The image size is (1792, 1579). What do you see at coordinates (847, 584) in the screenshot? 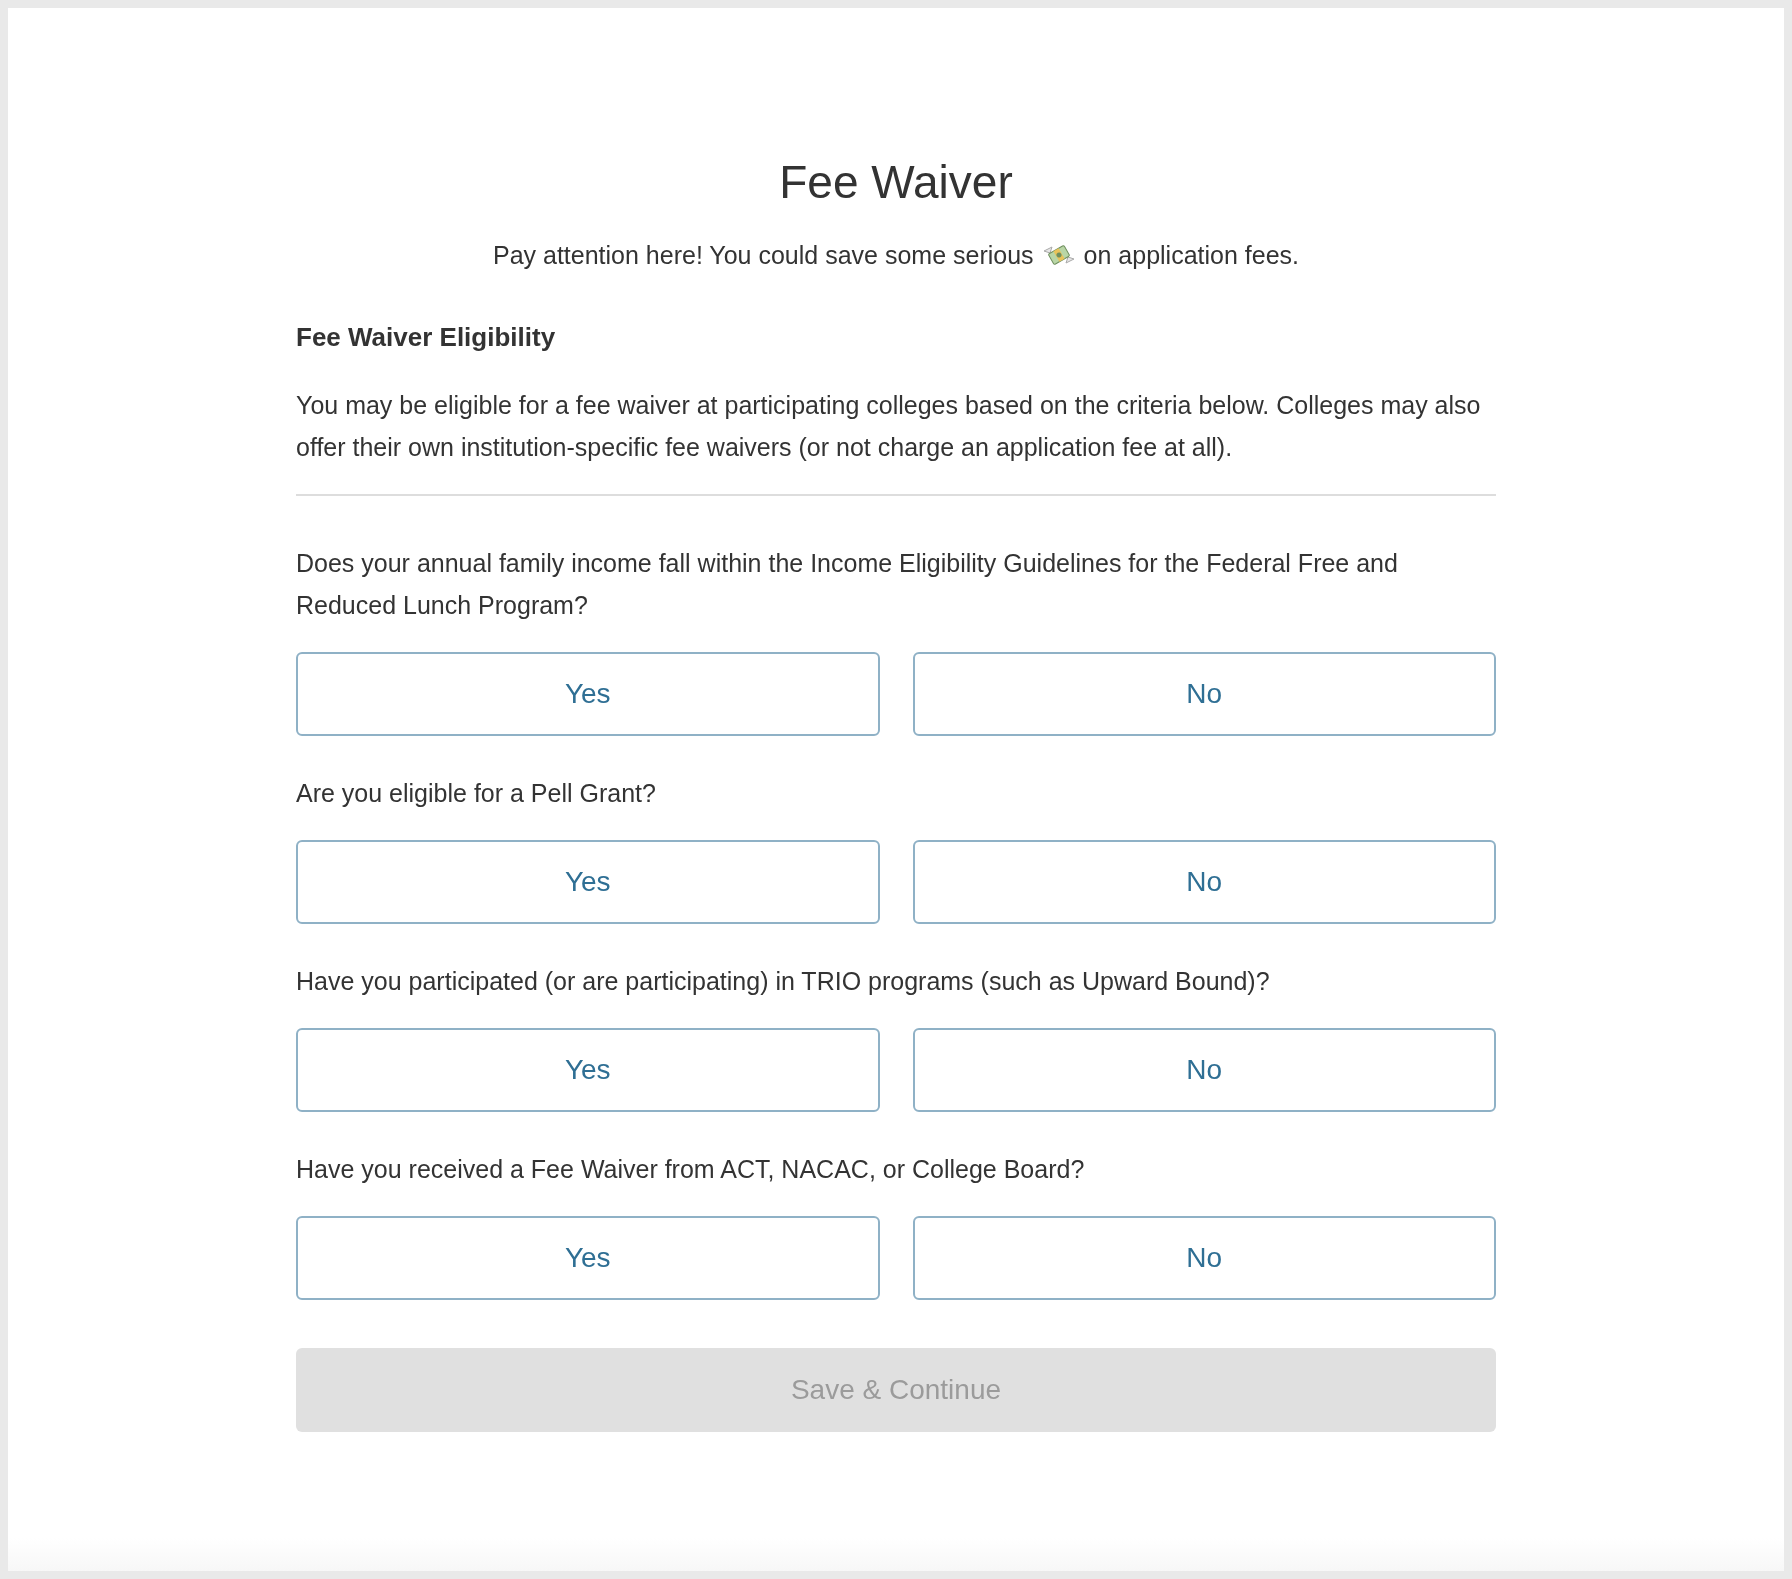
I see `question-text: Does your annual family income fall within the Income Eligibility Guidelines for the Federal Free and Reduced Lunch Program?` at bounding box center [847, 584].